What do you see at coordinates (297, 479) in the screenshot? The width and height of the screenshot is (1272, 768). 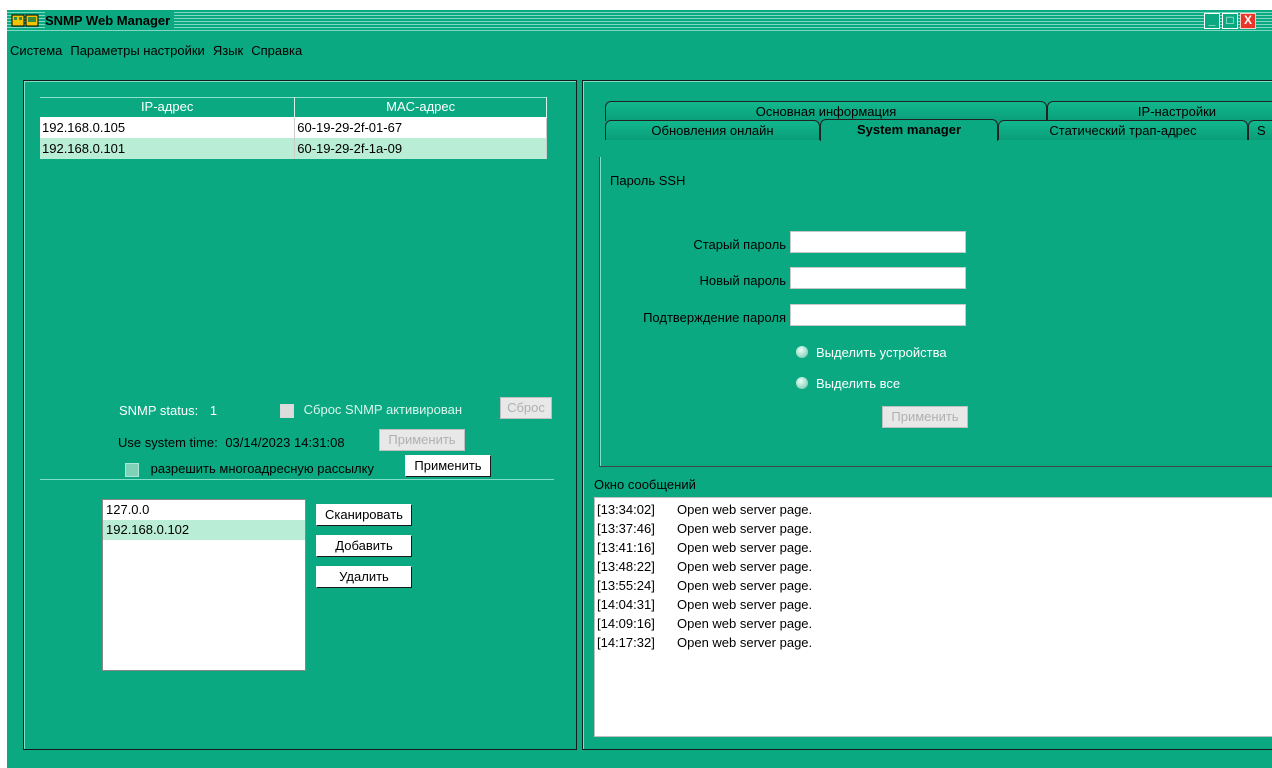 I see `divider` at bounding box center [297, 479].